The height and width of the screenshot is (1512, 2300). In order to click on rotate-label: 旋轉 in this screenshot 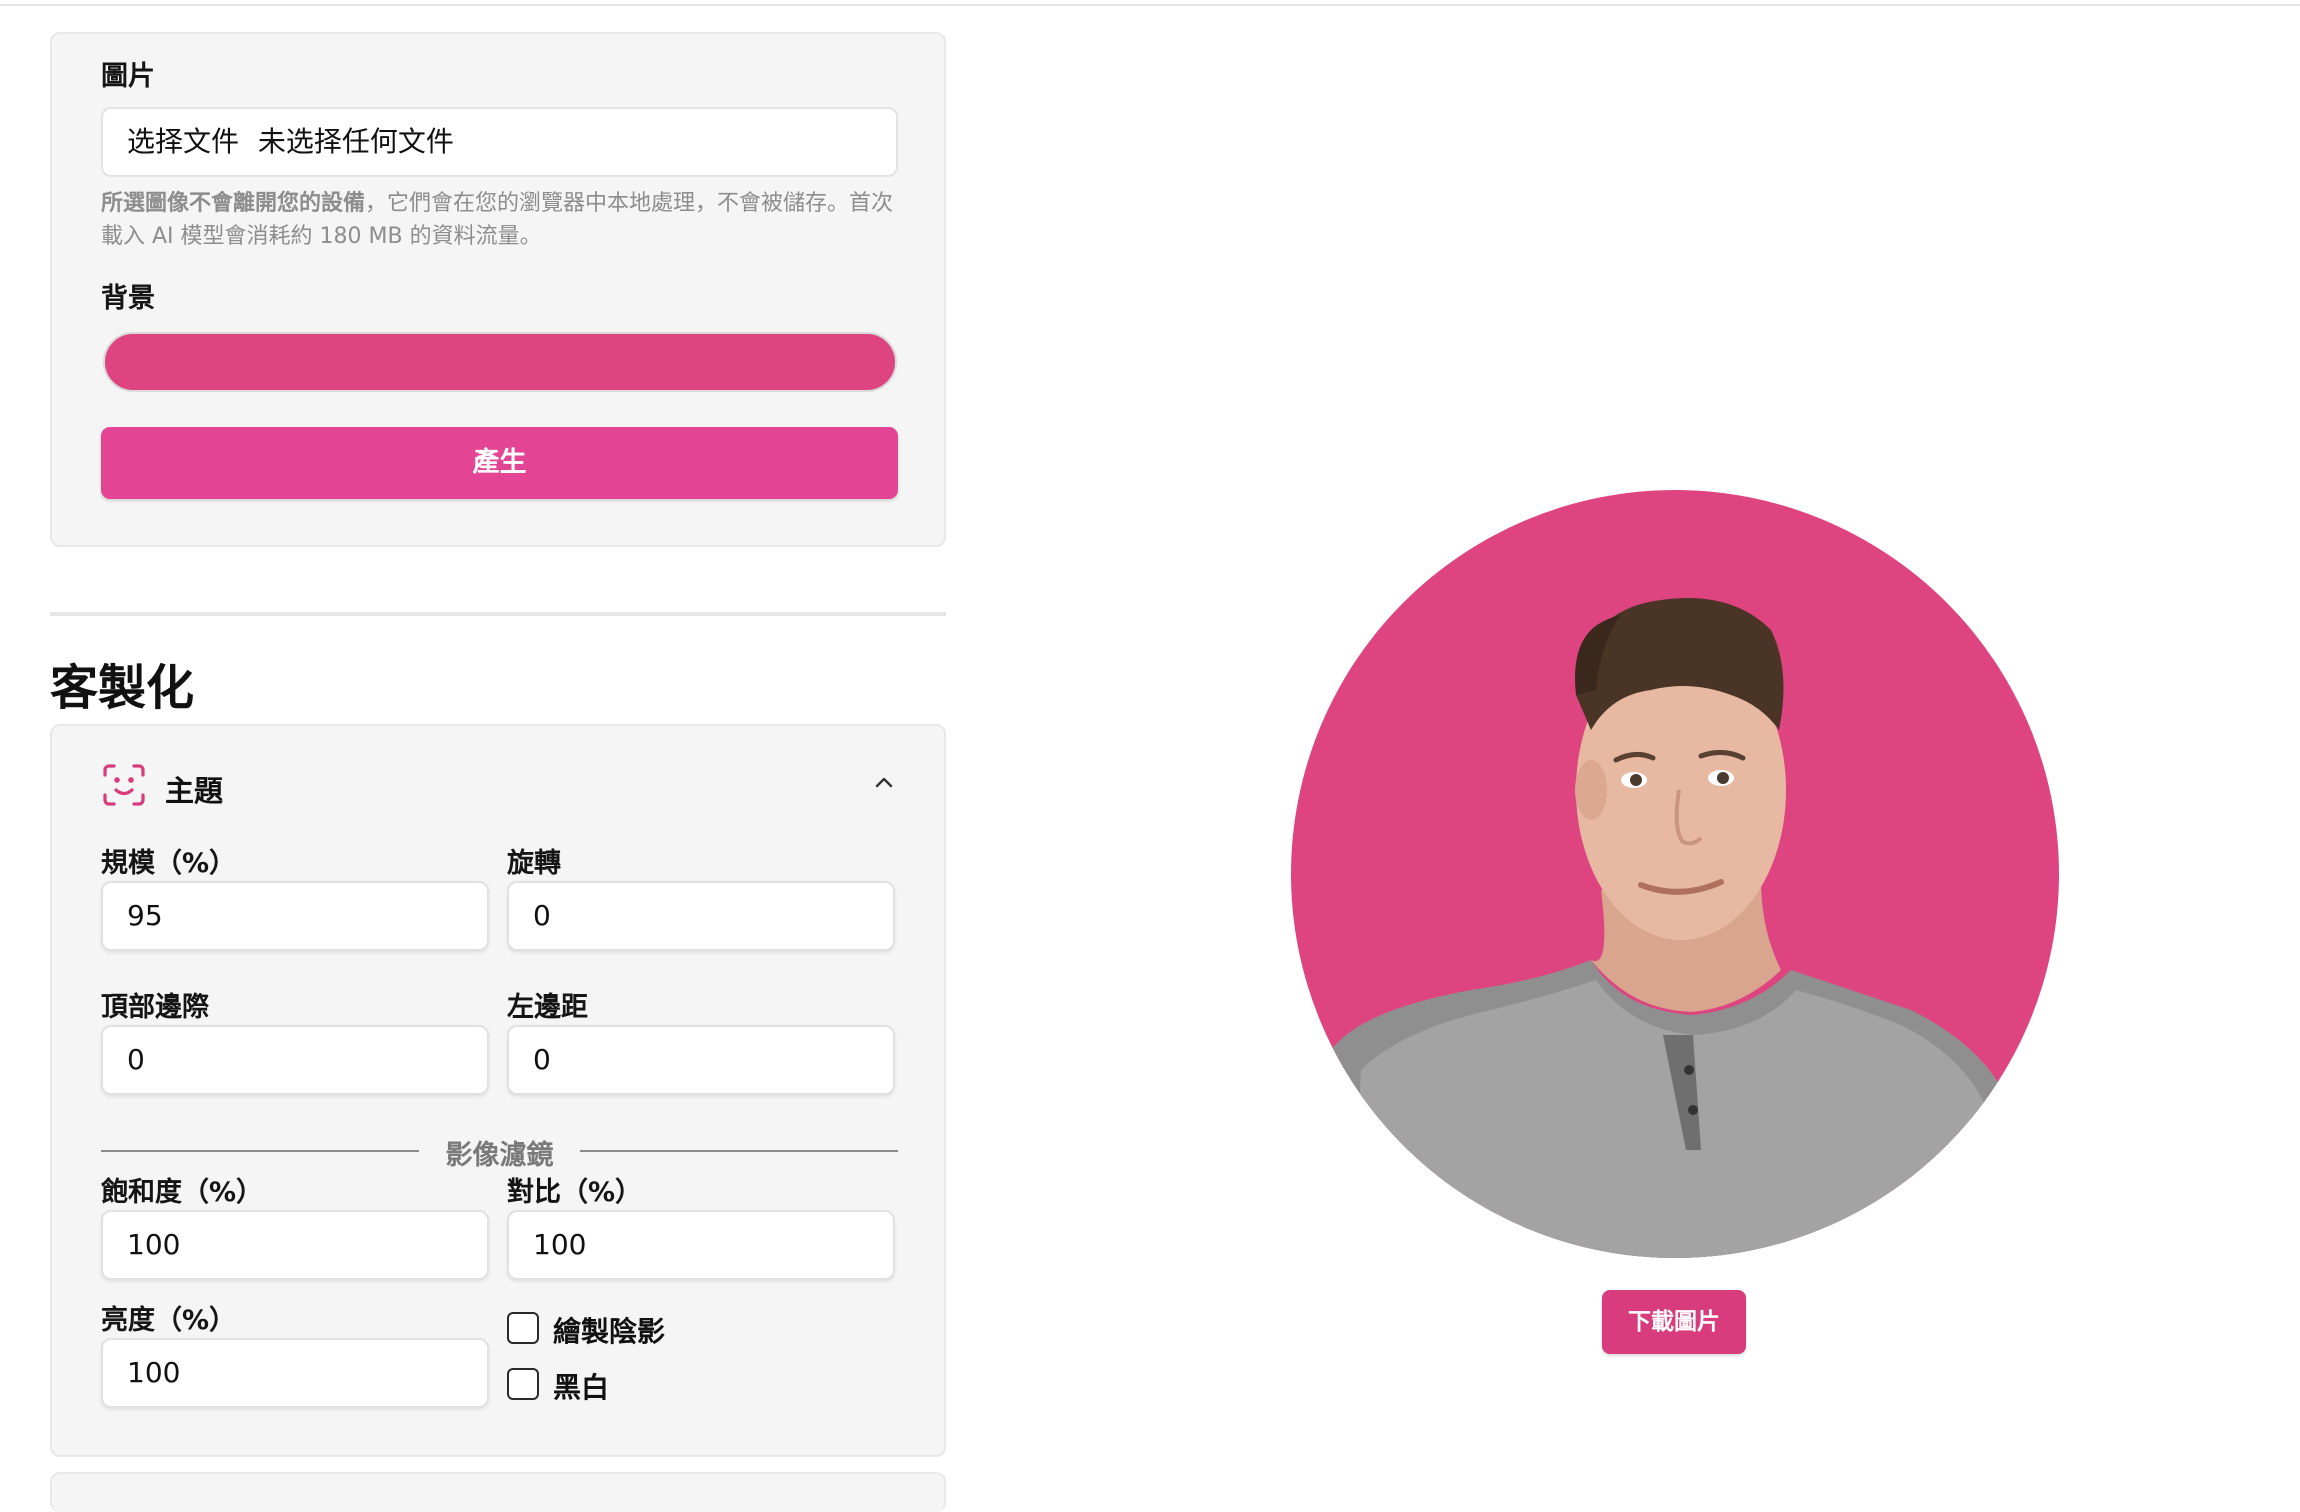, I will do `click(534, 863)`.